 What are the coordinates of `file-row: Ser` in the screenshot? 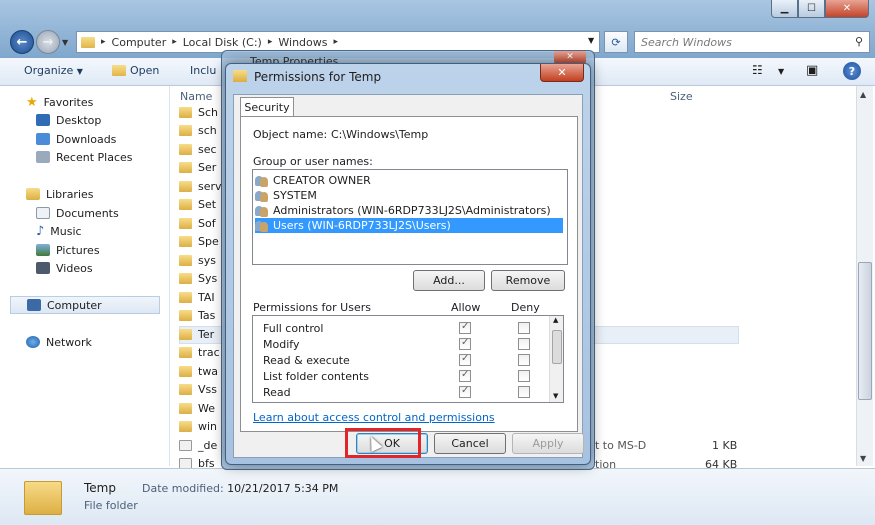 It's located at (197, 168).